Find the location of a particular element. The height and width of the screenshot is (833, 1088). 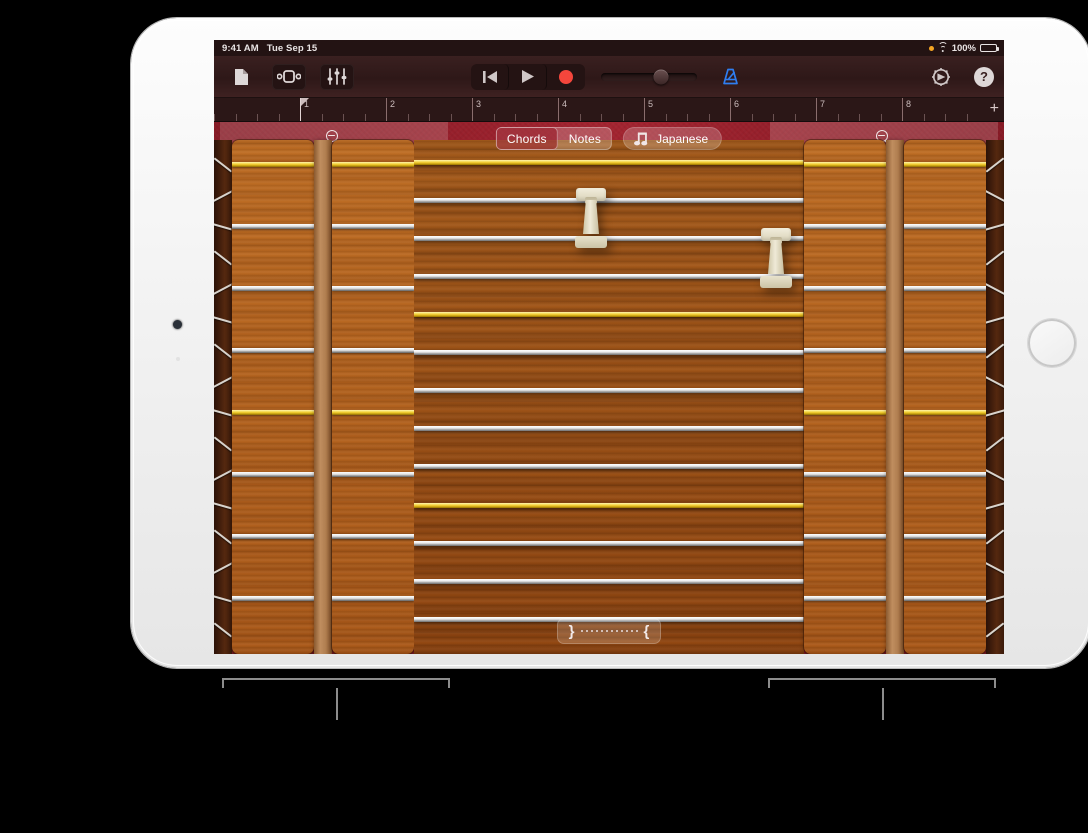

glissando-control: } { is located at coordinates (609, 631).